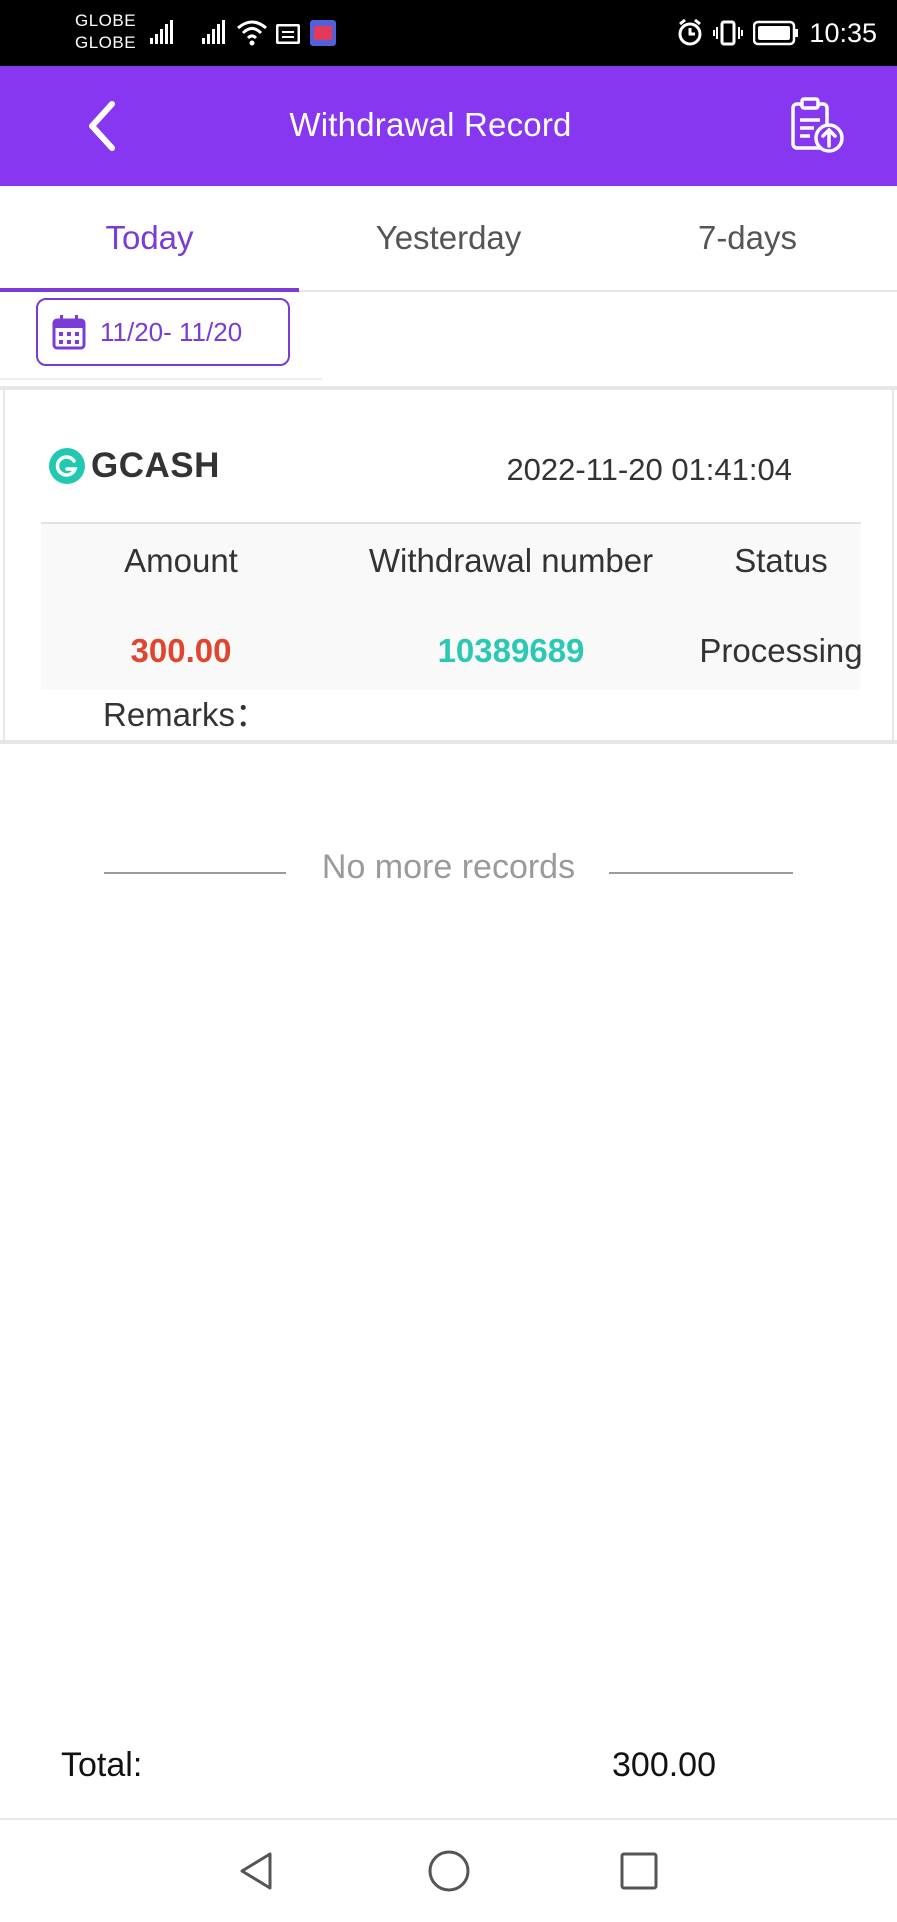 This screenshot has height=1922, width=897. I want to click on total-value: 300.00, so click(664, 1765).